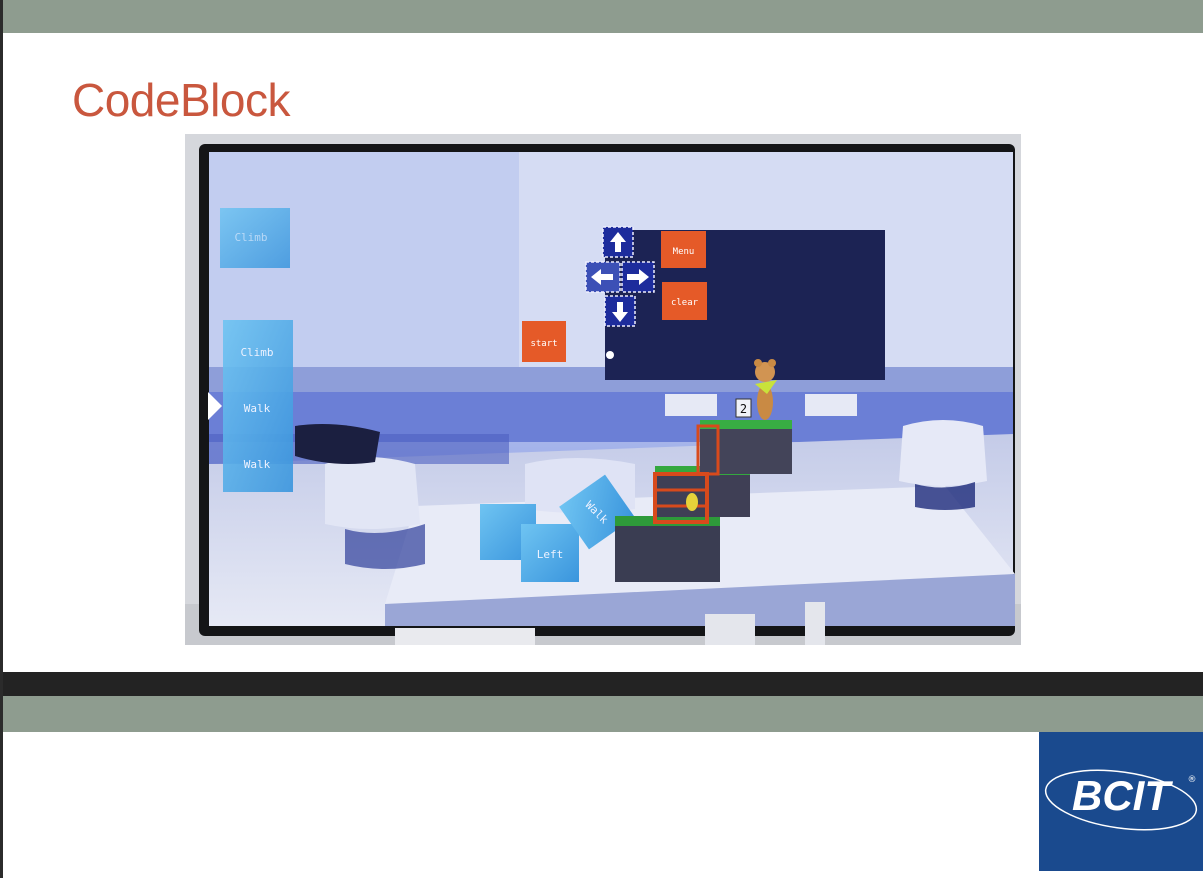 The width and height of the screenshot is (1203, 878). I want to click on step-counter: 2, so click(743, 408).